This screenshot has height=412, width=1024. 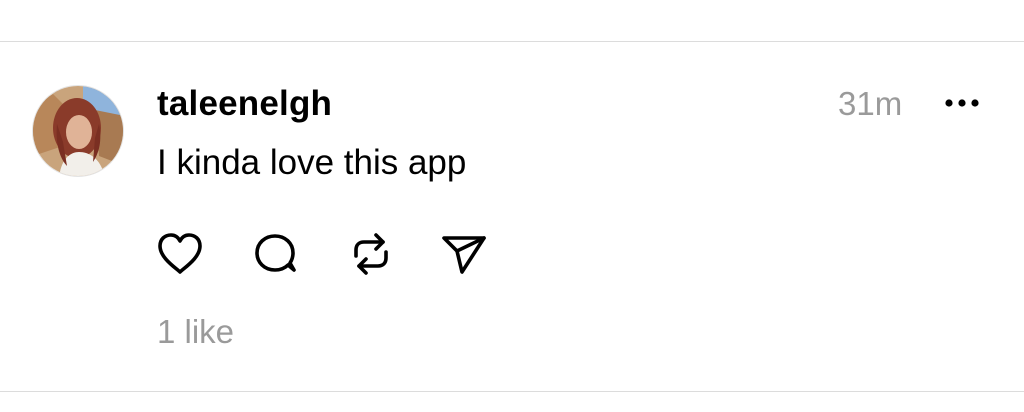 I want to click on username: taleenelgh, so click(x=244, y=104).